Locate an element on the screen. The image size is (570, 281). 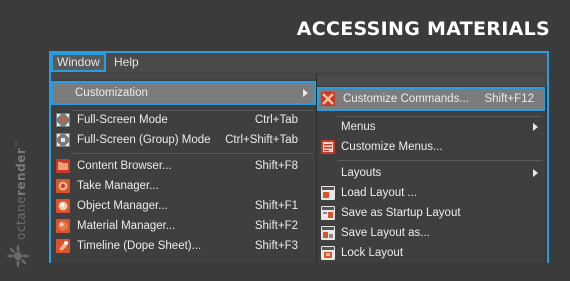
submenu-divider is located at coordinates (439, 160).